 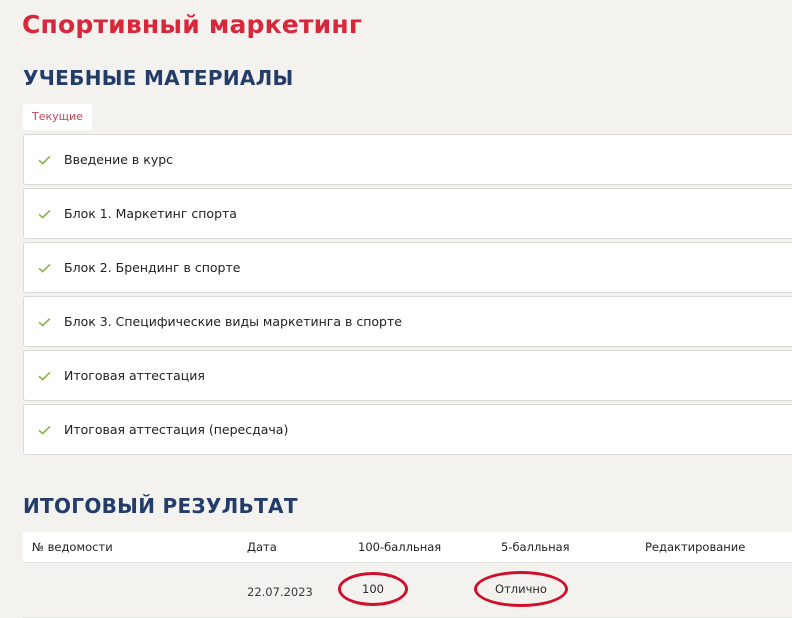 I want to click on material-item-label: Блок 2. Брендинг в спорте, so click(x=152, y=267).